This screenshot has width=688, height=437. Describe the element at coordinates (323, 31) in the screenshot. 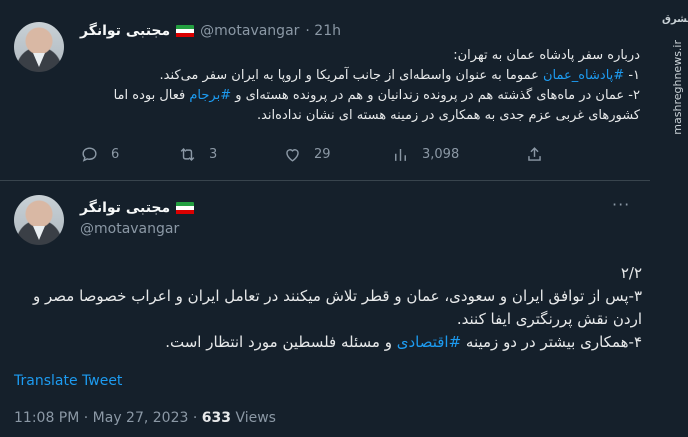

I see `tweet-time: · 21h` at that location.